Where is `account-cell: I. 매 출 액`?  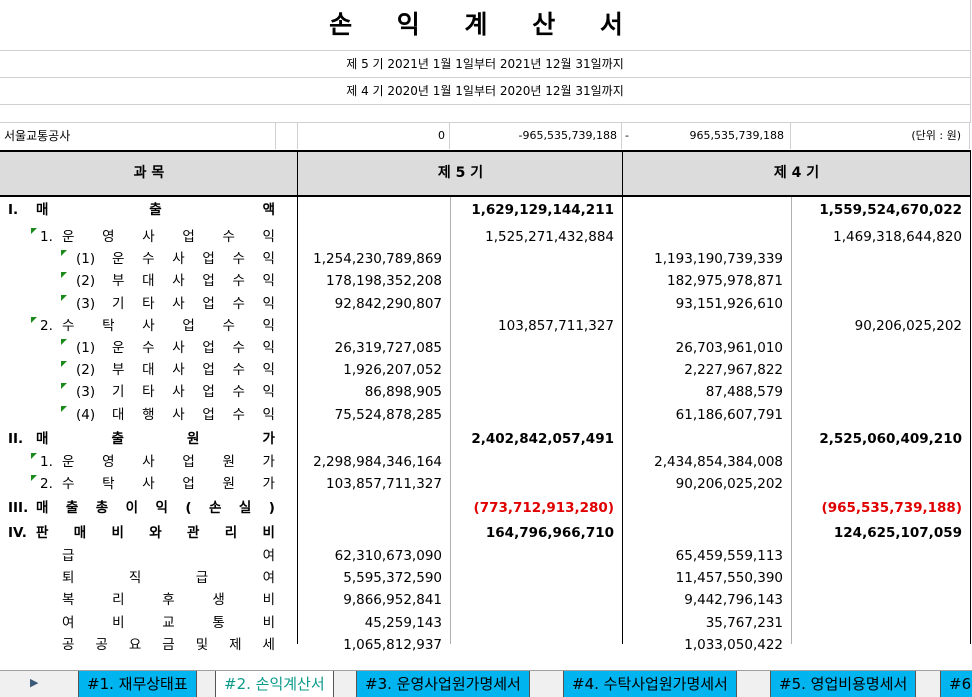
account-cell: I. 매 출 액 is located at coordinates (148, 211).